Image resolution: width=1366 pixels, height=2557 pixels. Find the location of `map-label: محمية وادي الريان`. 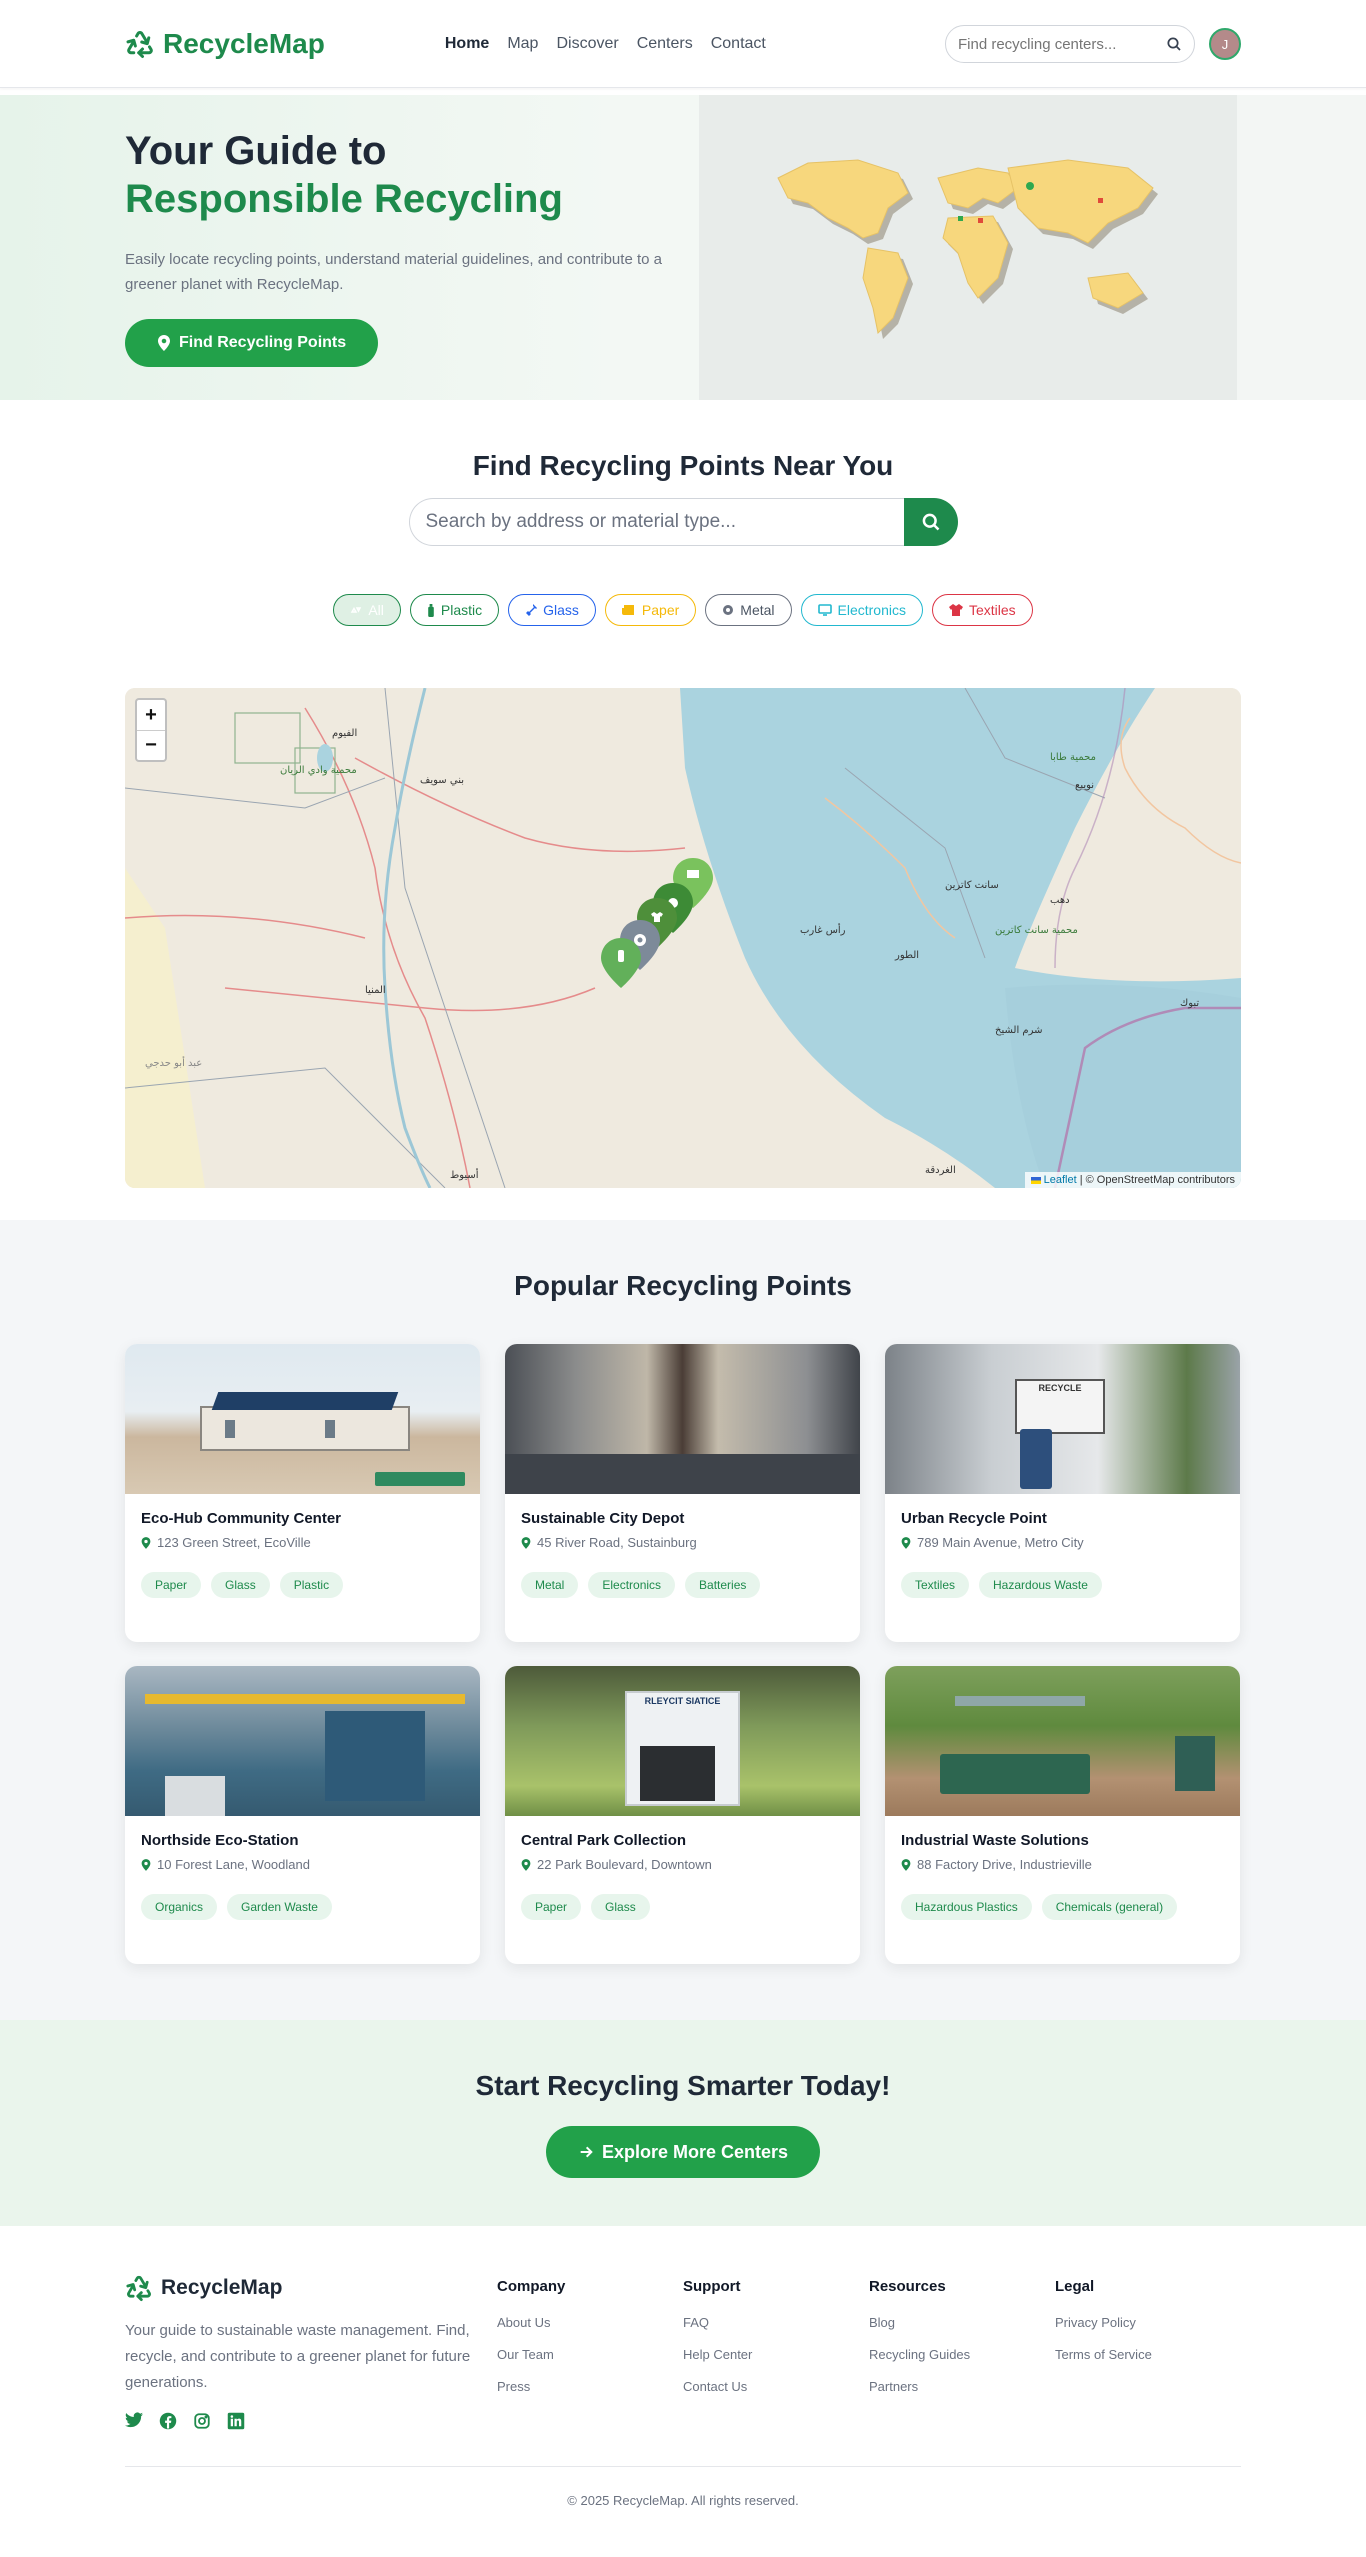

map-label: محمية وادي الريان is located at coordinates (318, 770).